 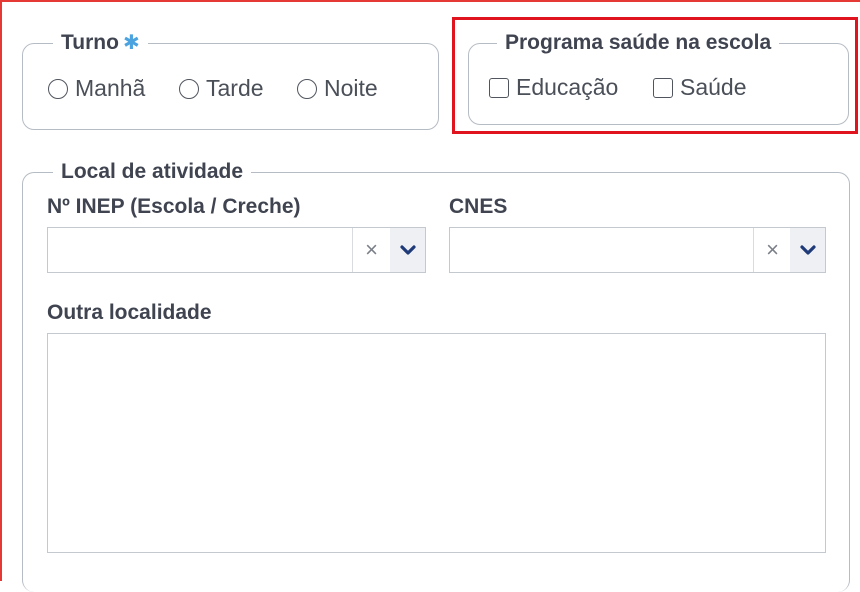 What do you see at coordinates (351, 88) in the screenshot?
I see `radio-noite-label: Noite` at bounding box center [351, 88].